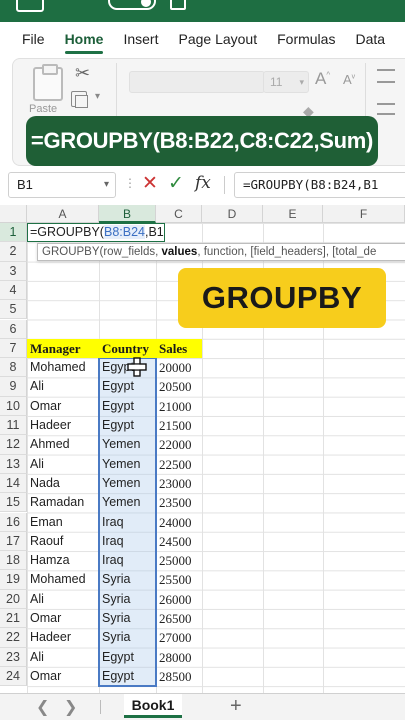 The width and height of the screenshot is (405, 720). What do you see at coordinates (70, 707) in the screenshot?
I see `next-sheet-icon: ❯` at bounding box center [70, 707].